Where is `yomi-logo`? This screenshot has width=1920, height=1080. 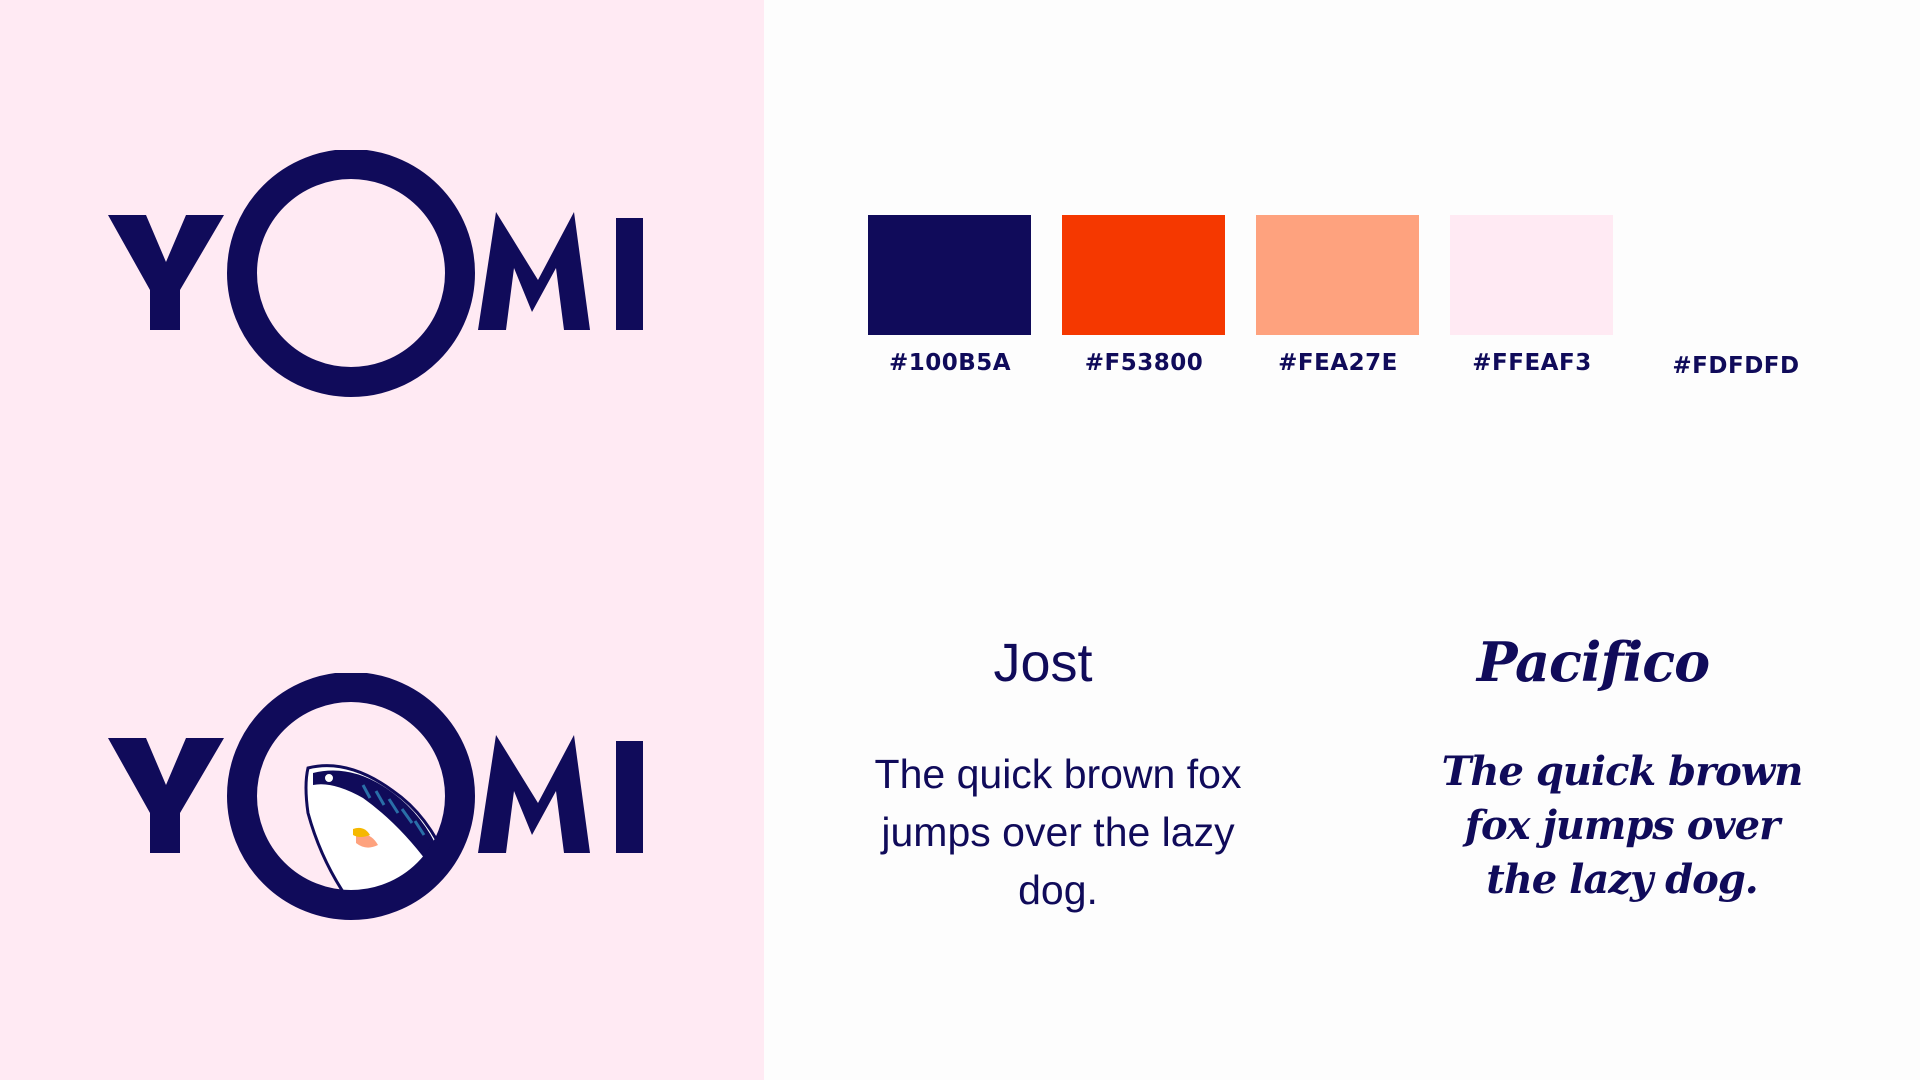 yomi-logo is located at coordinates (388, 275).